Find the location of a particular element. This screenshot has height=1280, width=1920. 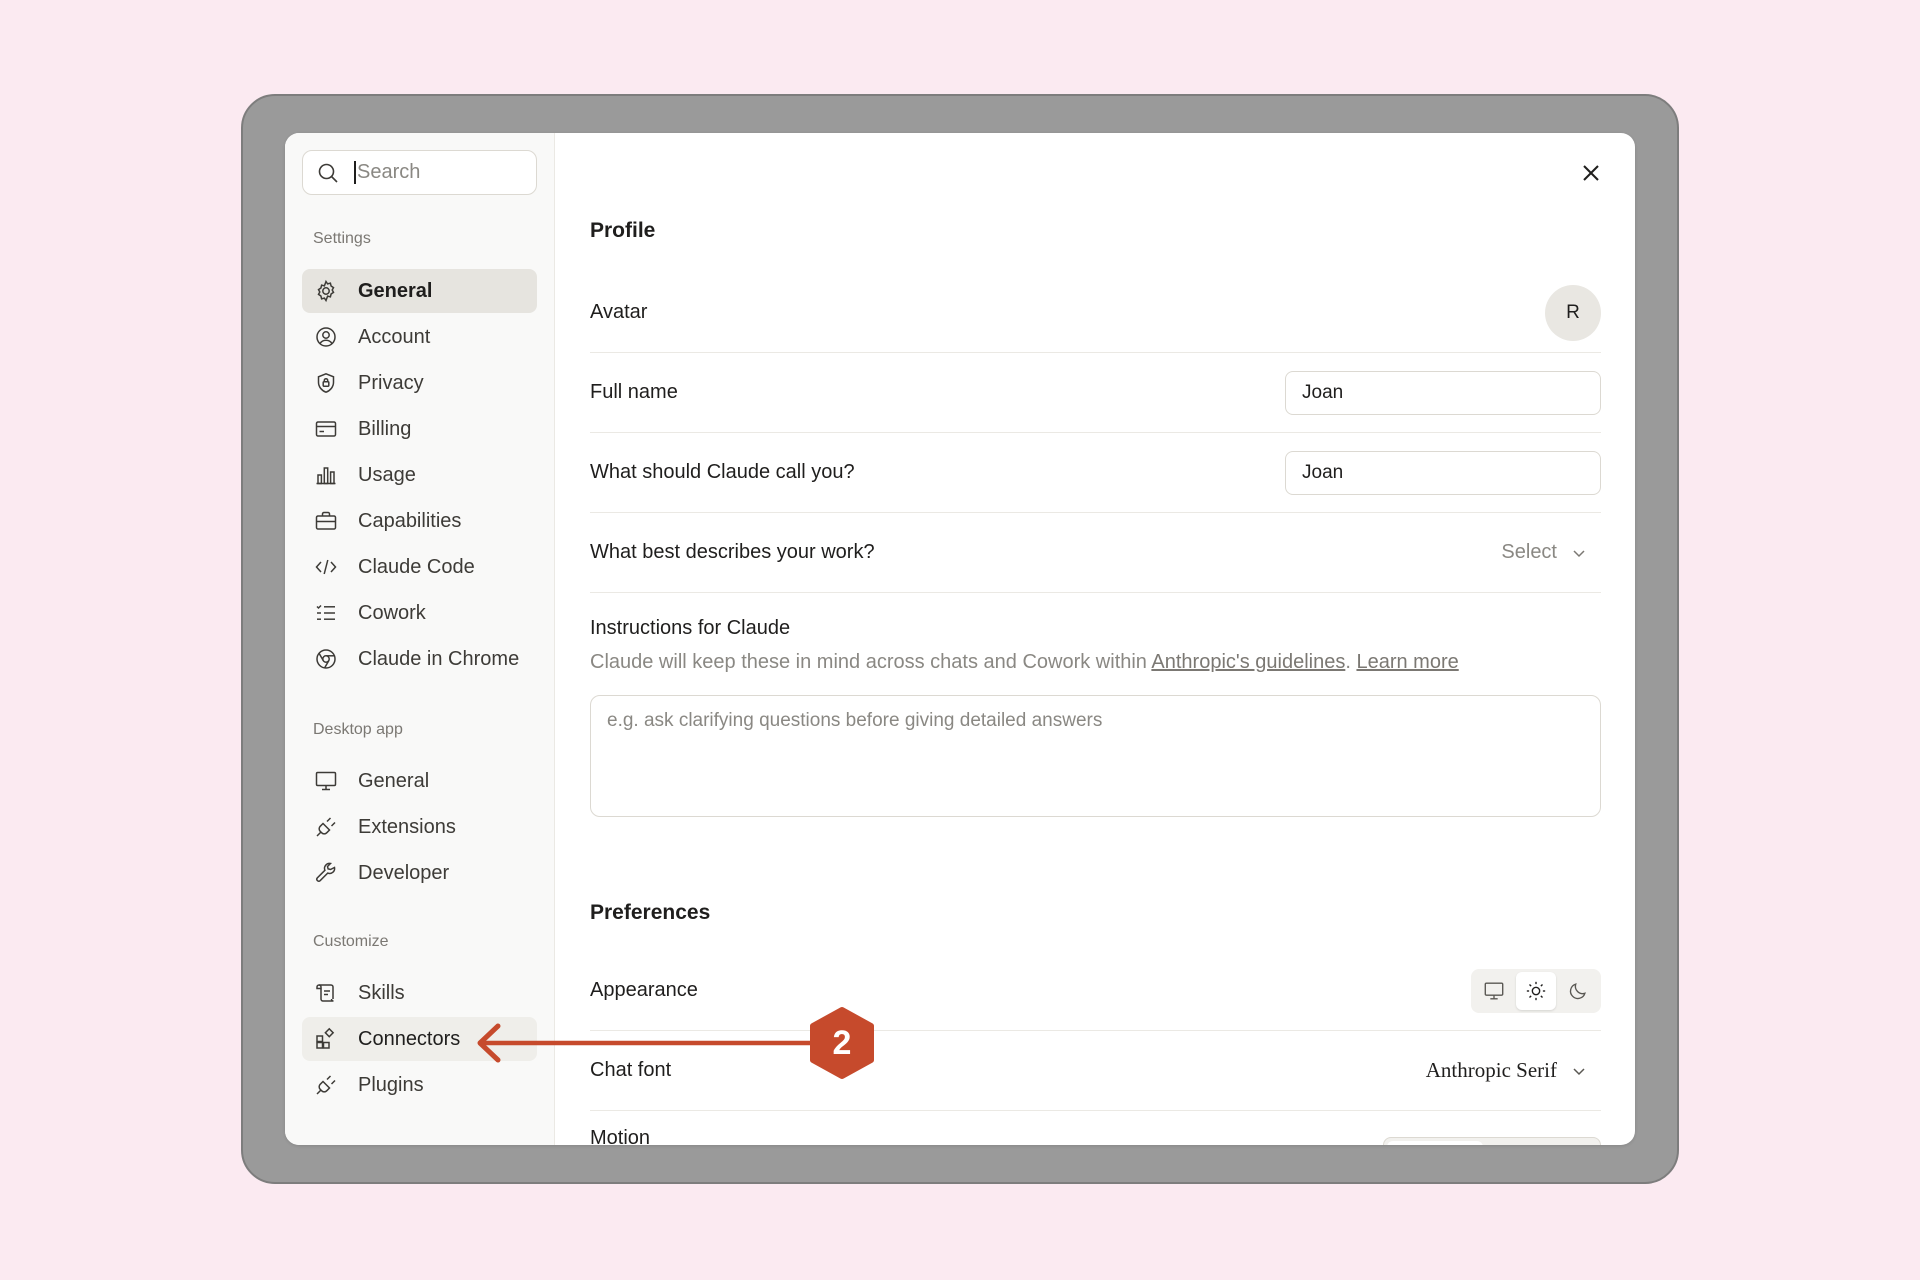

period: . is located at coordinates (1348, 662).